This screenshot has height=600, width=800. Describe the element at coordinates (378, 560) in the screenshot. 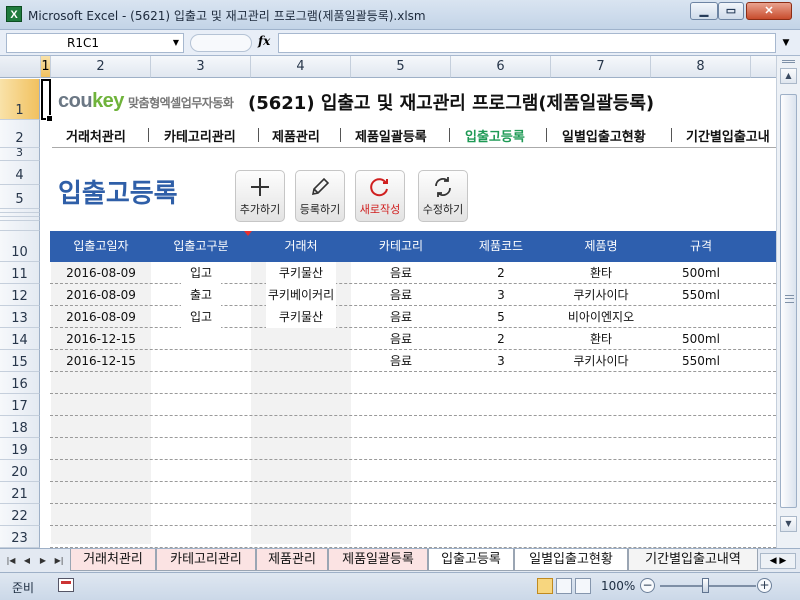

I see `sheet-tab-bulk-register: 제품일괄등록` at that location.